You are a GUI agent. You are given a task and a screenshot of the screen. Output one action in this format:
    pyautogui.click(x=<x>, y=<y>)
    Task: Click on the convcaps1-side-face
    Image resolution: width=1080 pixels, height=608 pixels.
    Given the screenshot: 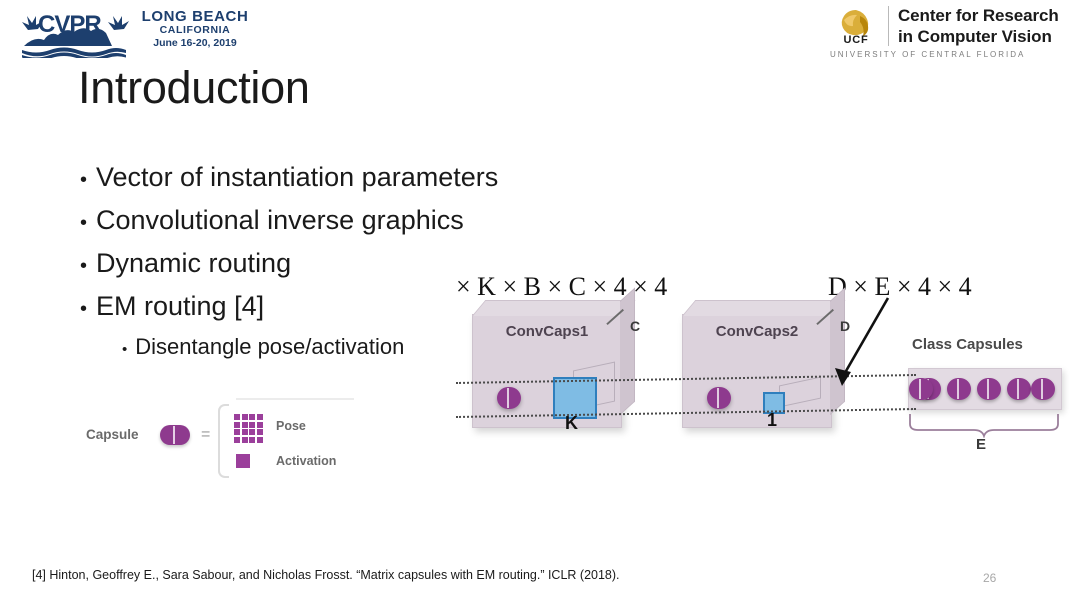 What is the action you would take?
    pyautogui.click(x=627, y=351)
    